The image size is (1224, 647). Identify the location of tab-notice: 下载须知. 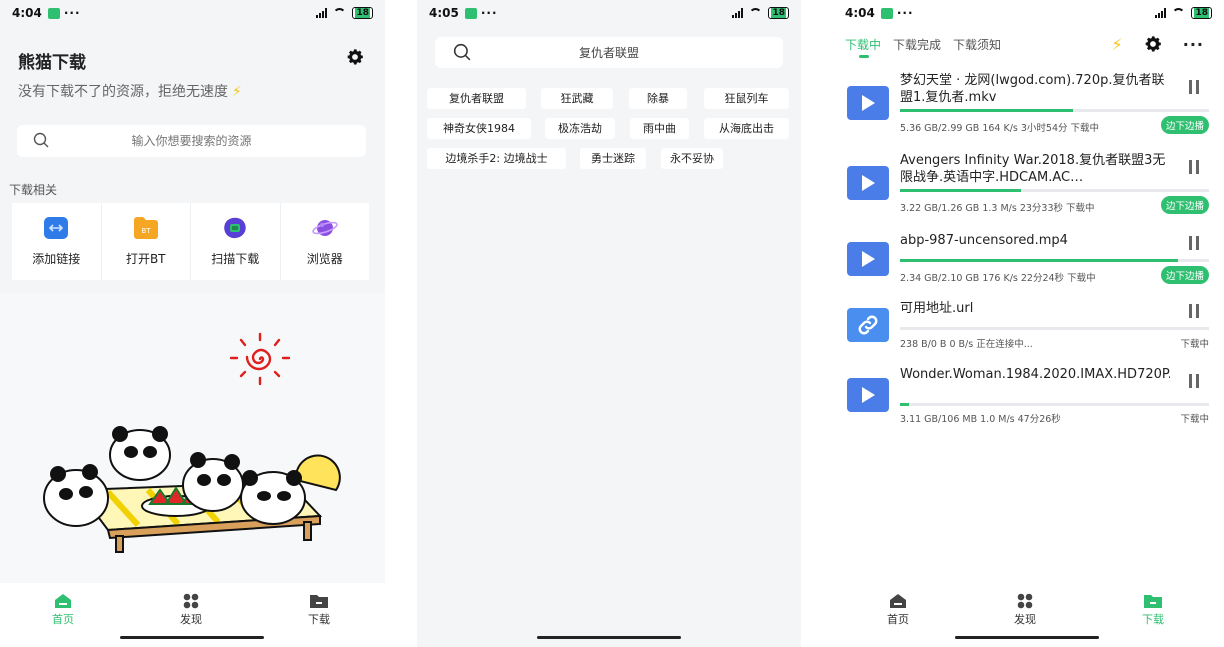
(977, 44).